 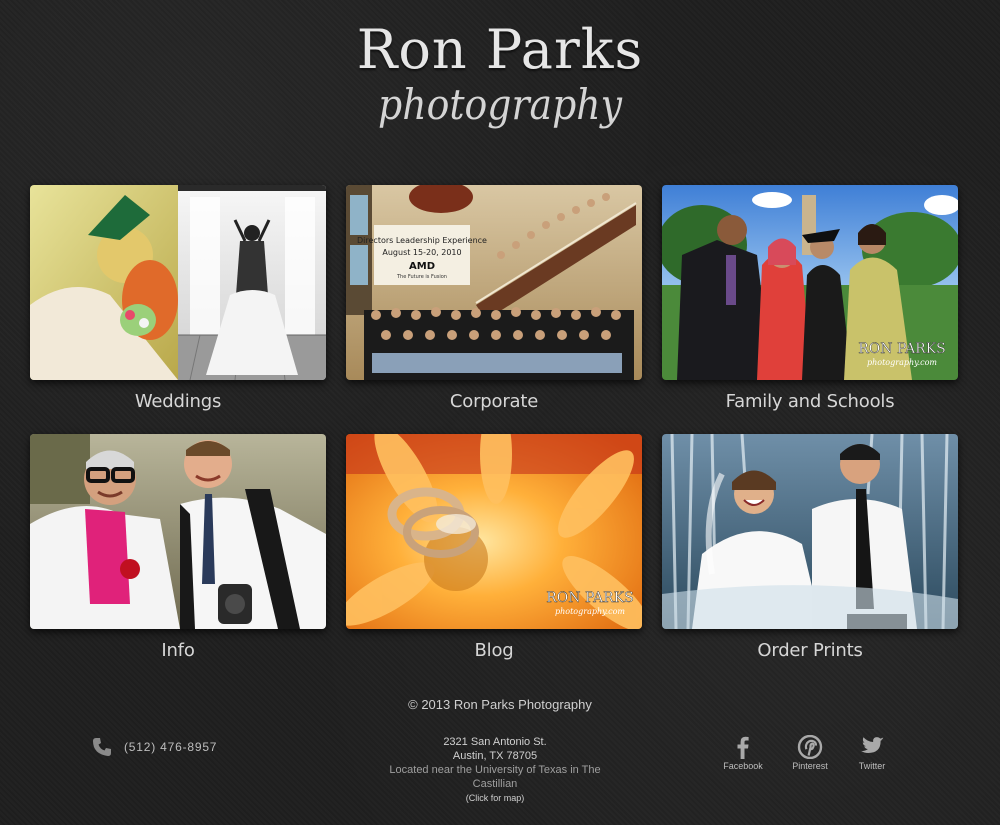 I want to click on logo-title: Ron Parks, so click(x=500, y=49).